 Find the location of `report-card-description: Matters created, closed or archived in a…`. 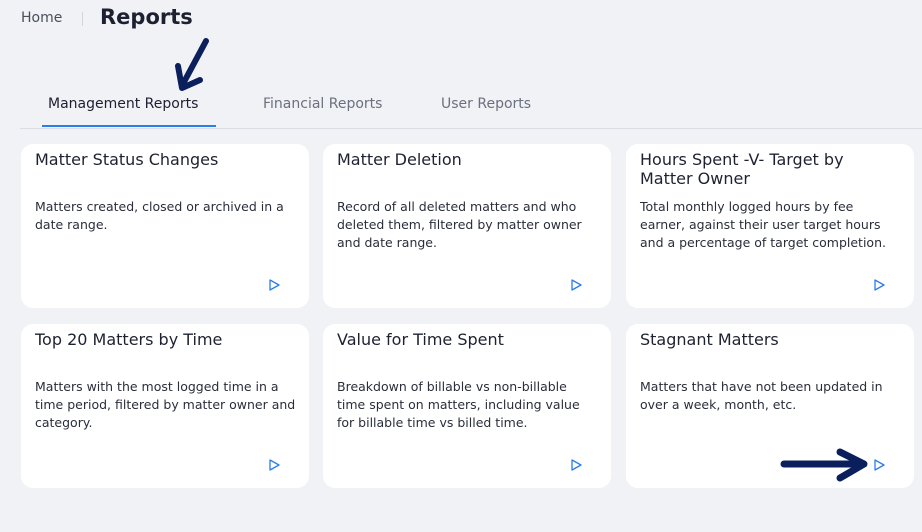

report-card-description: Matters created, closed or archived in a… is located at coordinates (159, 215).